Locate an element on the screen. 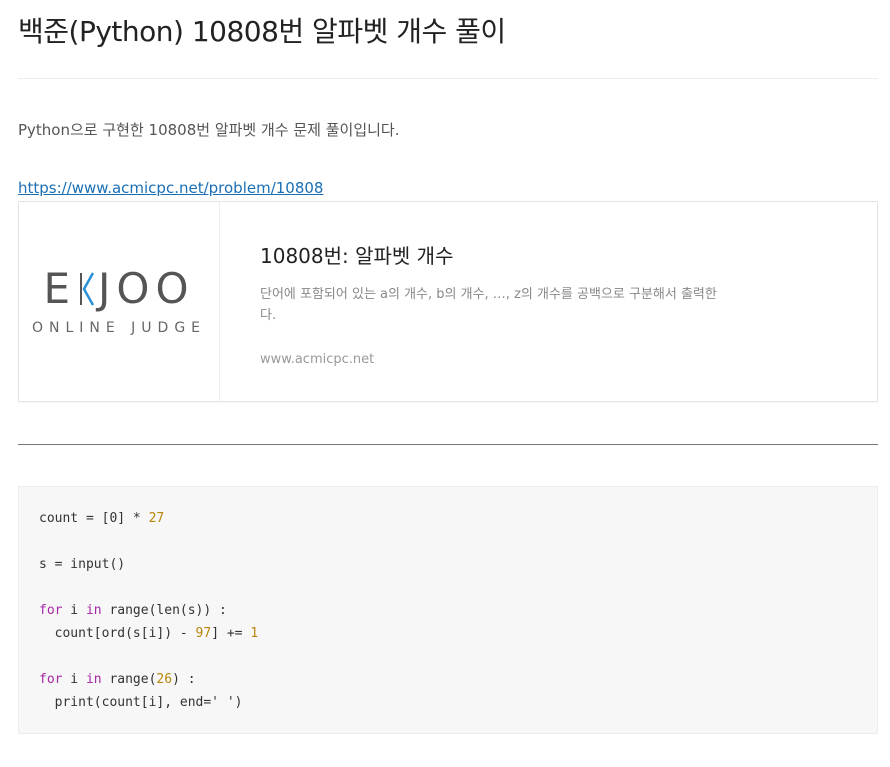 The image size is (890, 767). logo-letter-e: E is located at coordinates (60, 288).